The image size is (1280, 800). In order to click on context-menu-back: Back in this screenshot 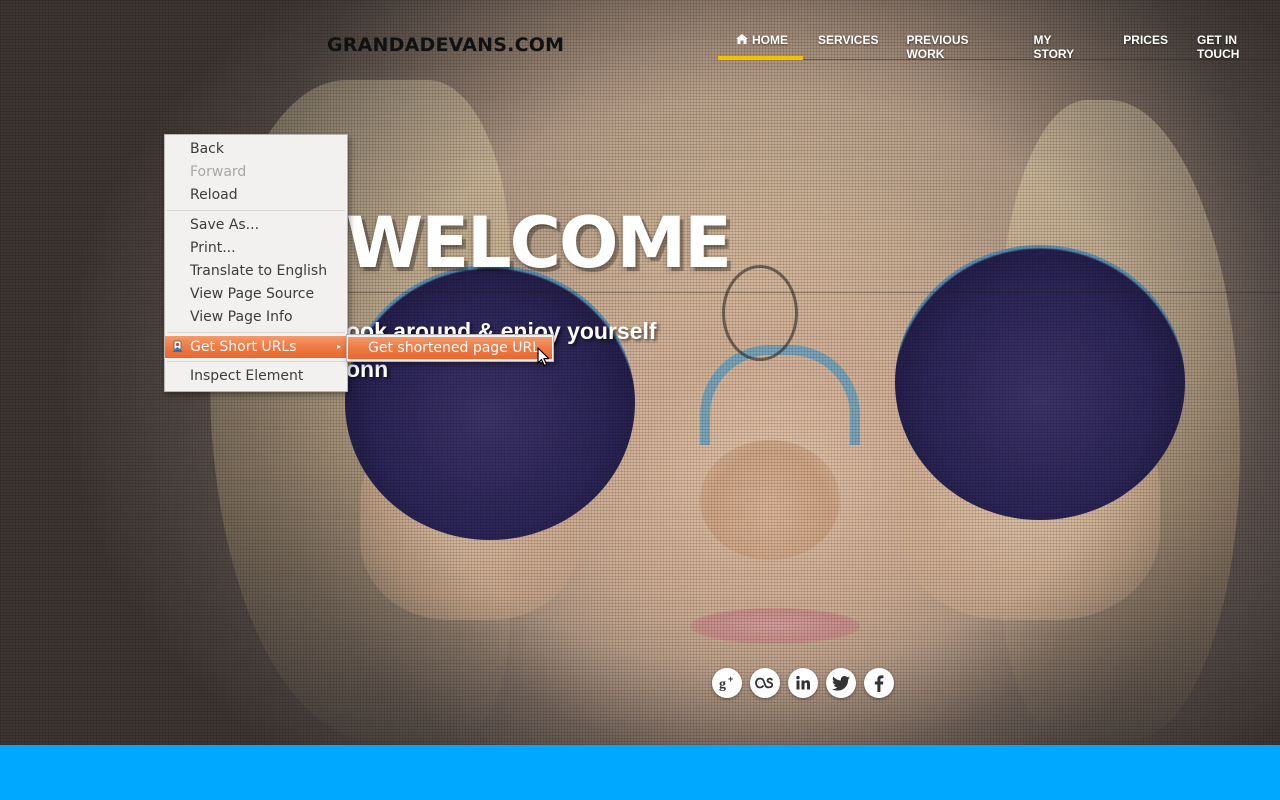, I will do `click(256, 149)`.